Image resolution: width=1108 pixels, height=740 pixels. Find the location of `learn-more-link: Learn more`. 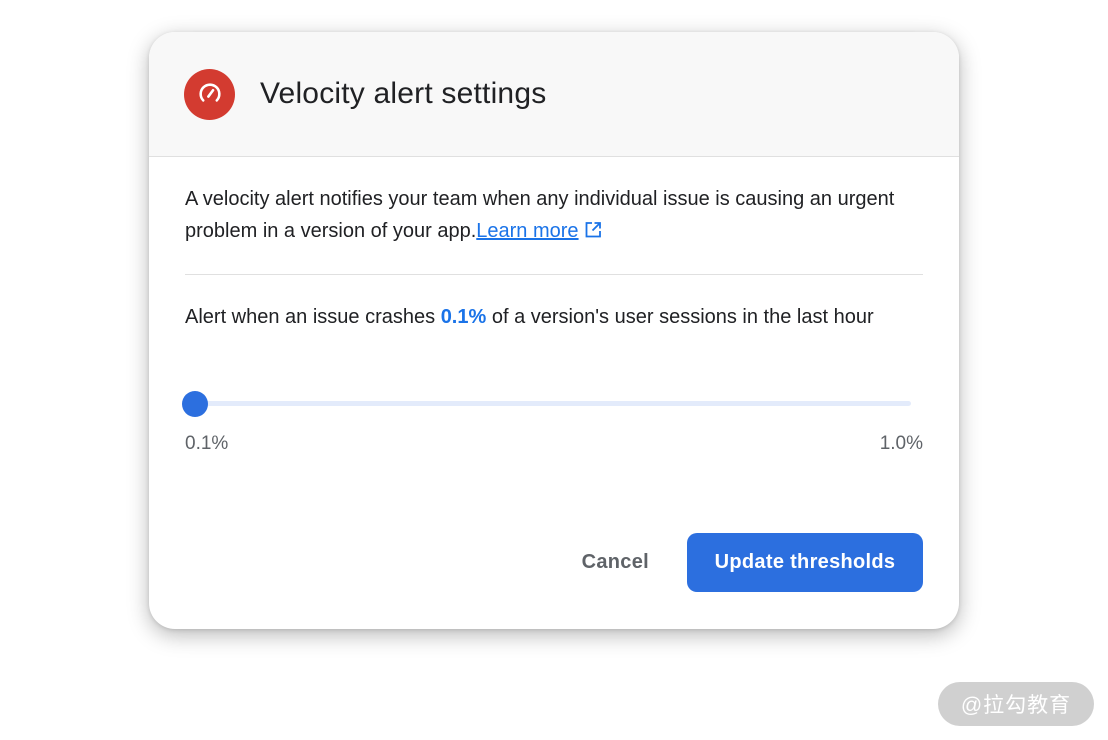

learn-more-link: Learn more is located at coordinates (539, 231).